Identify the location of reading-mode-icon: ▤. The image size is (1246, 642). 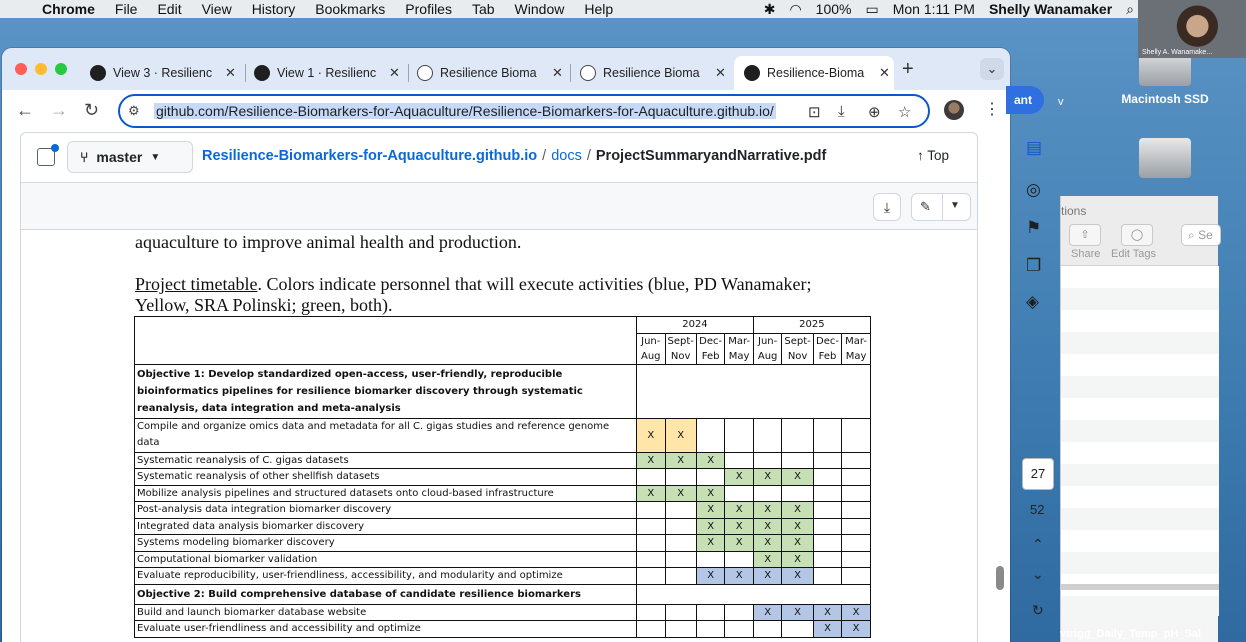
(1034, 148).